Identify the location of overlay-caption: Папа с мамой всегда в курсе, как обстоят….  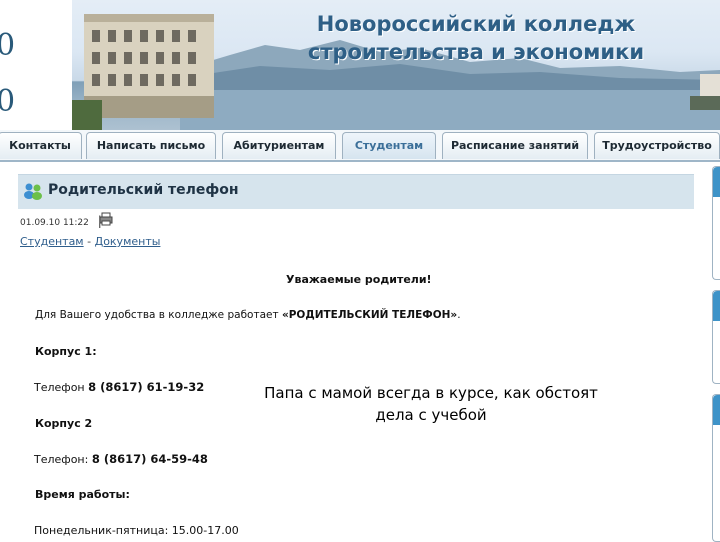
(431, 404).